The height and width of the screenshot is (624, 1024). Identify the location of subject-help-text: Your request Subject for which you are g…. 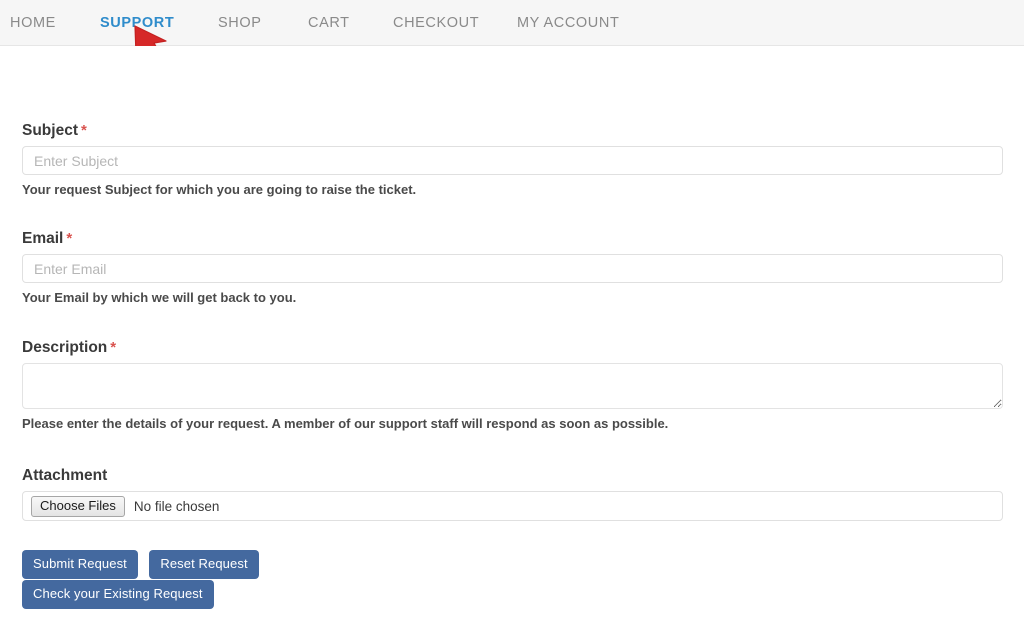
(219, 189).